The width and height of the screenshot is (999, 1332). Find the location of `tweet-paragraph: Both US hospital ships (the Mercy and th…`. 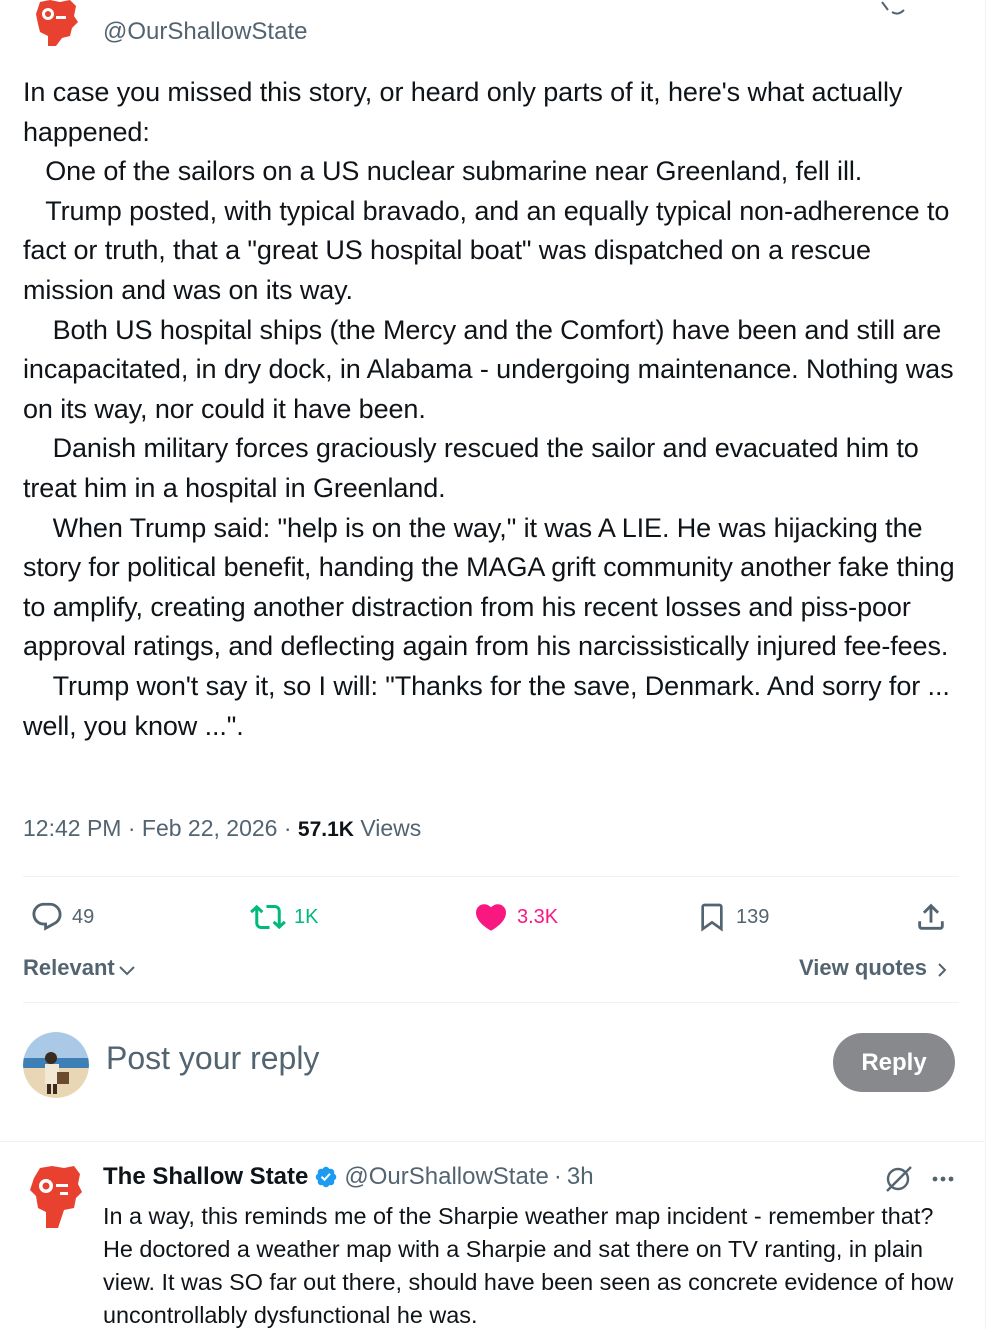

tweet-paragraph: Both US hospital ships (the Mercy and th… is located at coordinates (492, 369).